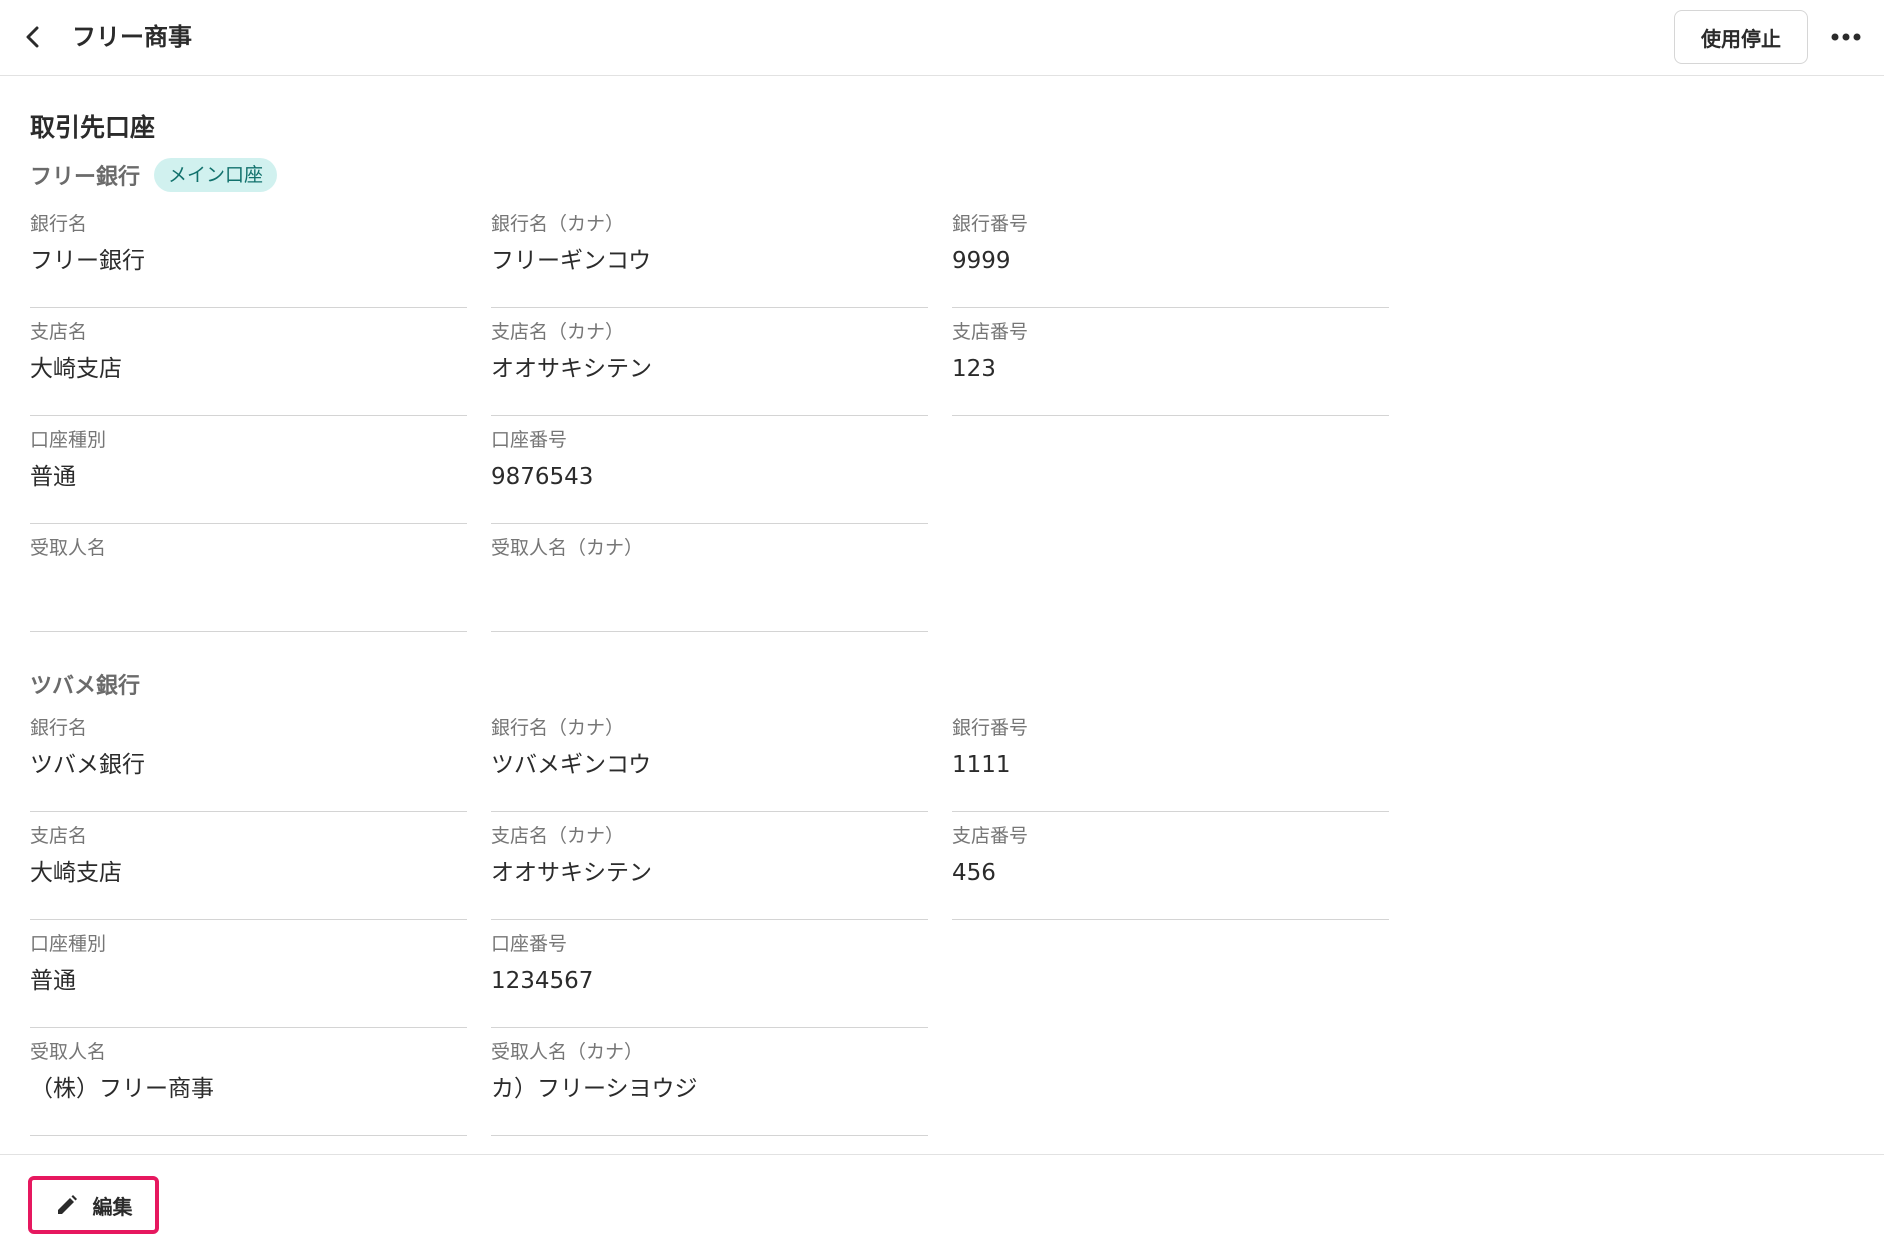 The image size is (1884, 1255). I want to click on field-value: カ）フリーシヨウジ, so click(594, 1089).